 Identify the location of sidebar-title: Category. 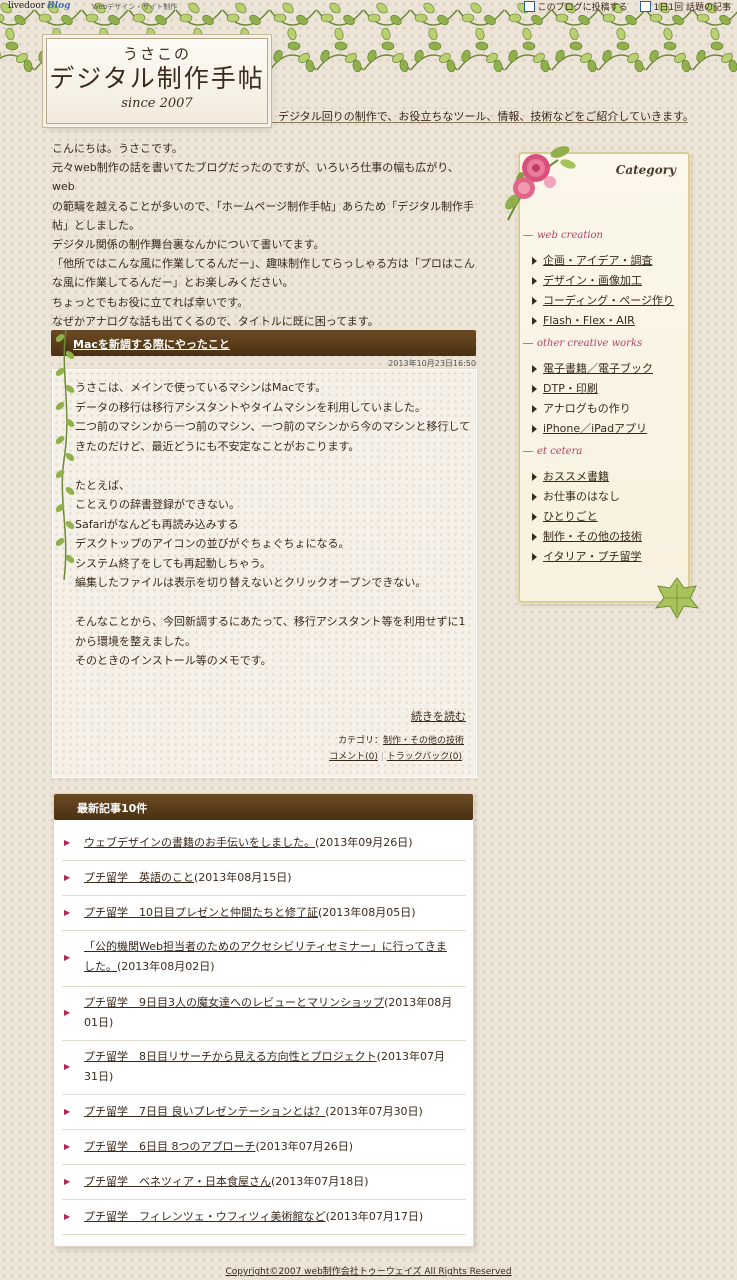
(645, 170).